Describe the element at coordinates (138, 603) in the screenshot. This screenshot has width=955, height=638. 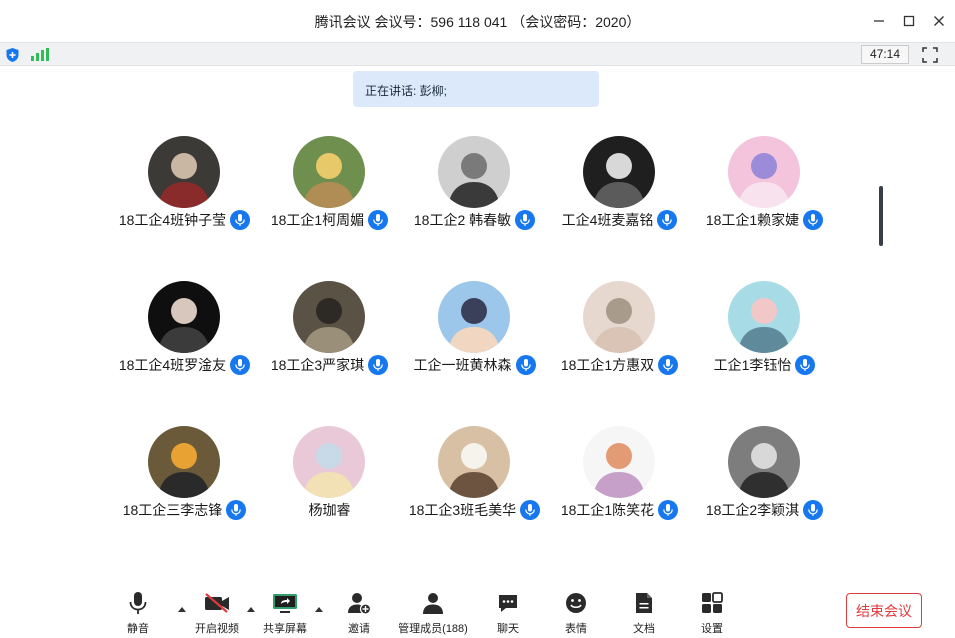
I see `microphone-icon` at that location.